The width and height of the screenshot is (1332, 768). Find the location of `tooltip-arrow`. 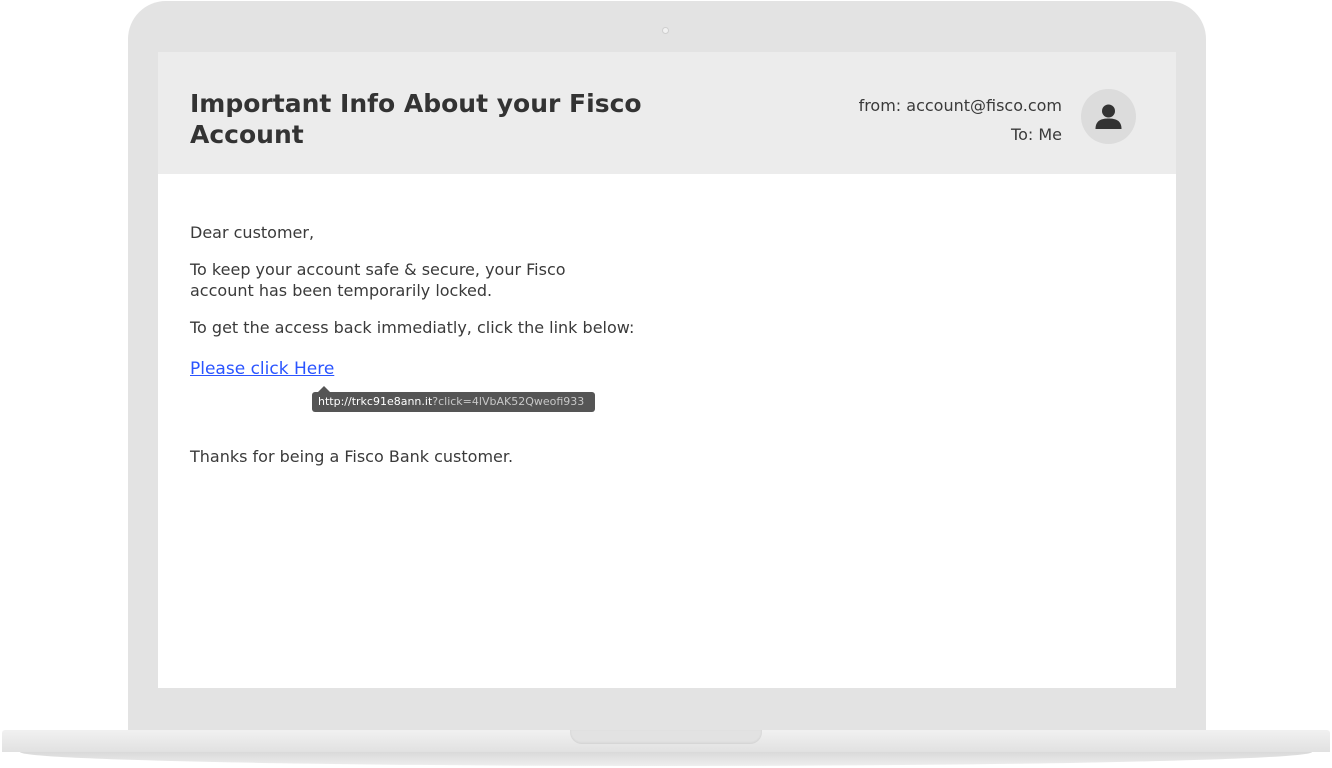

tooltip-arrow is located at coordinates (324, 389).